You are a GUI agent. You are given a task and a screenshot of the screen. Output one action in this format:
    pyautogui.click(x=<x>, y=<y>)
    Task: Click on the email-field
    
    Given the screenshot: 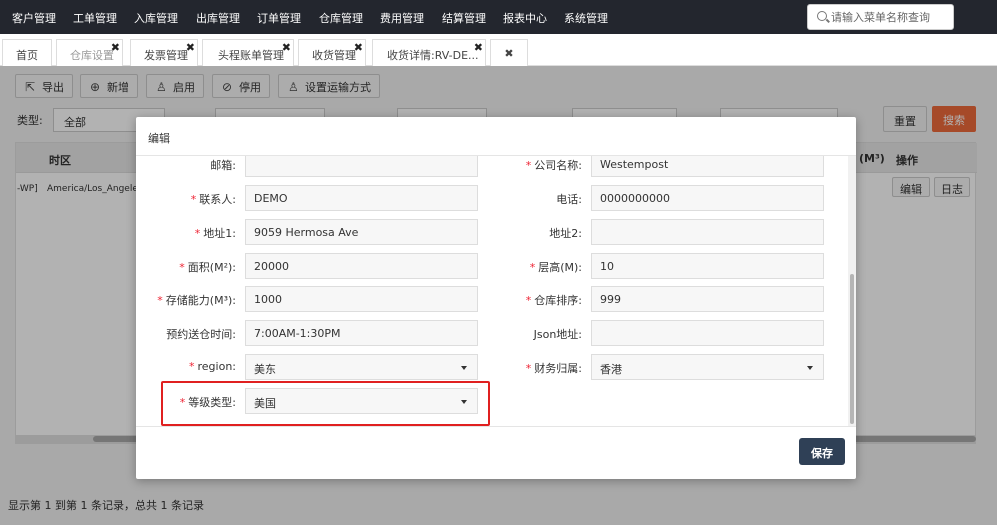 What is the action you would take?
    pyautogui.click(x=361, y=166)
    